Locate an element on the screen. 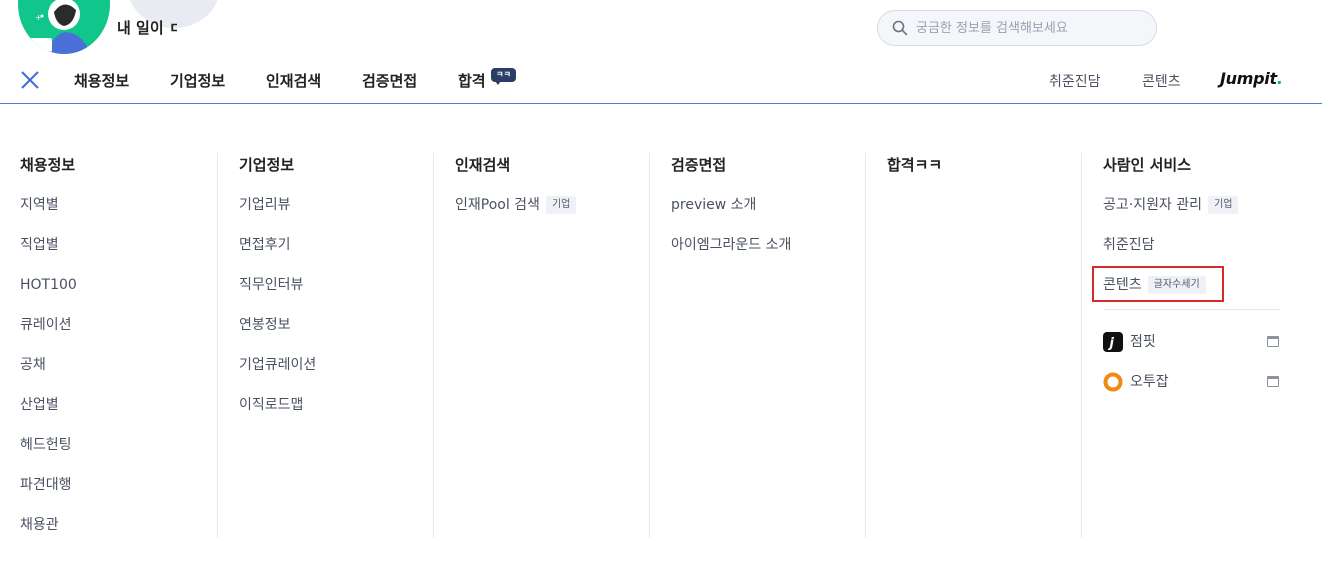  menu-column-interview: 검증면접 preview 소개 아이엠그라운드 소개 is located at coordinates (757, 345).